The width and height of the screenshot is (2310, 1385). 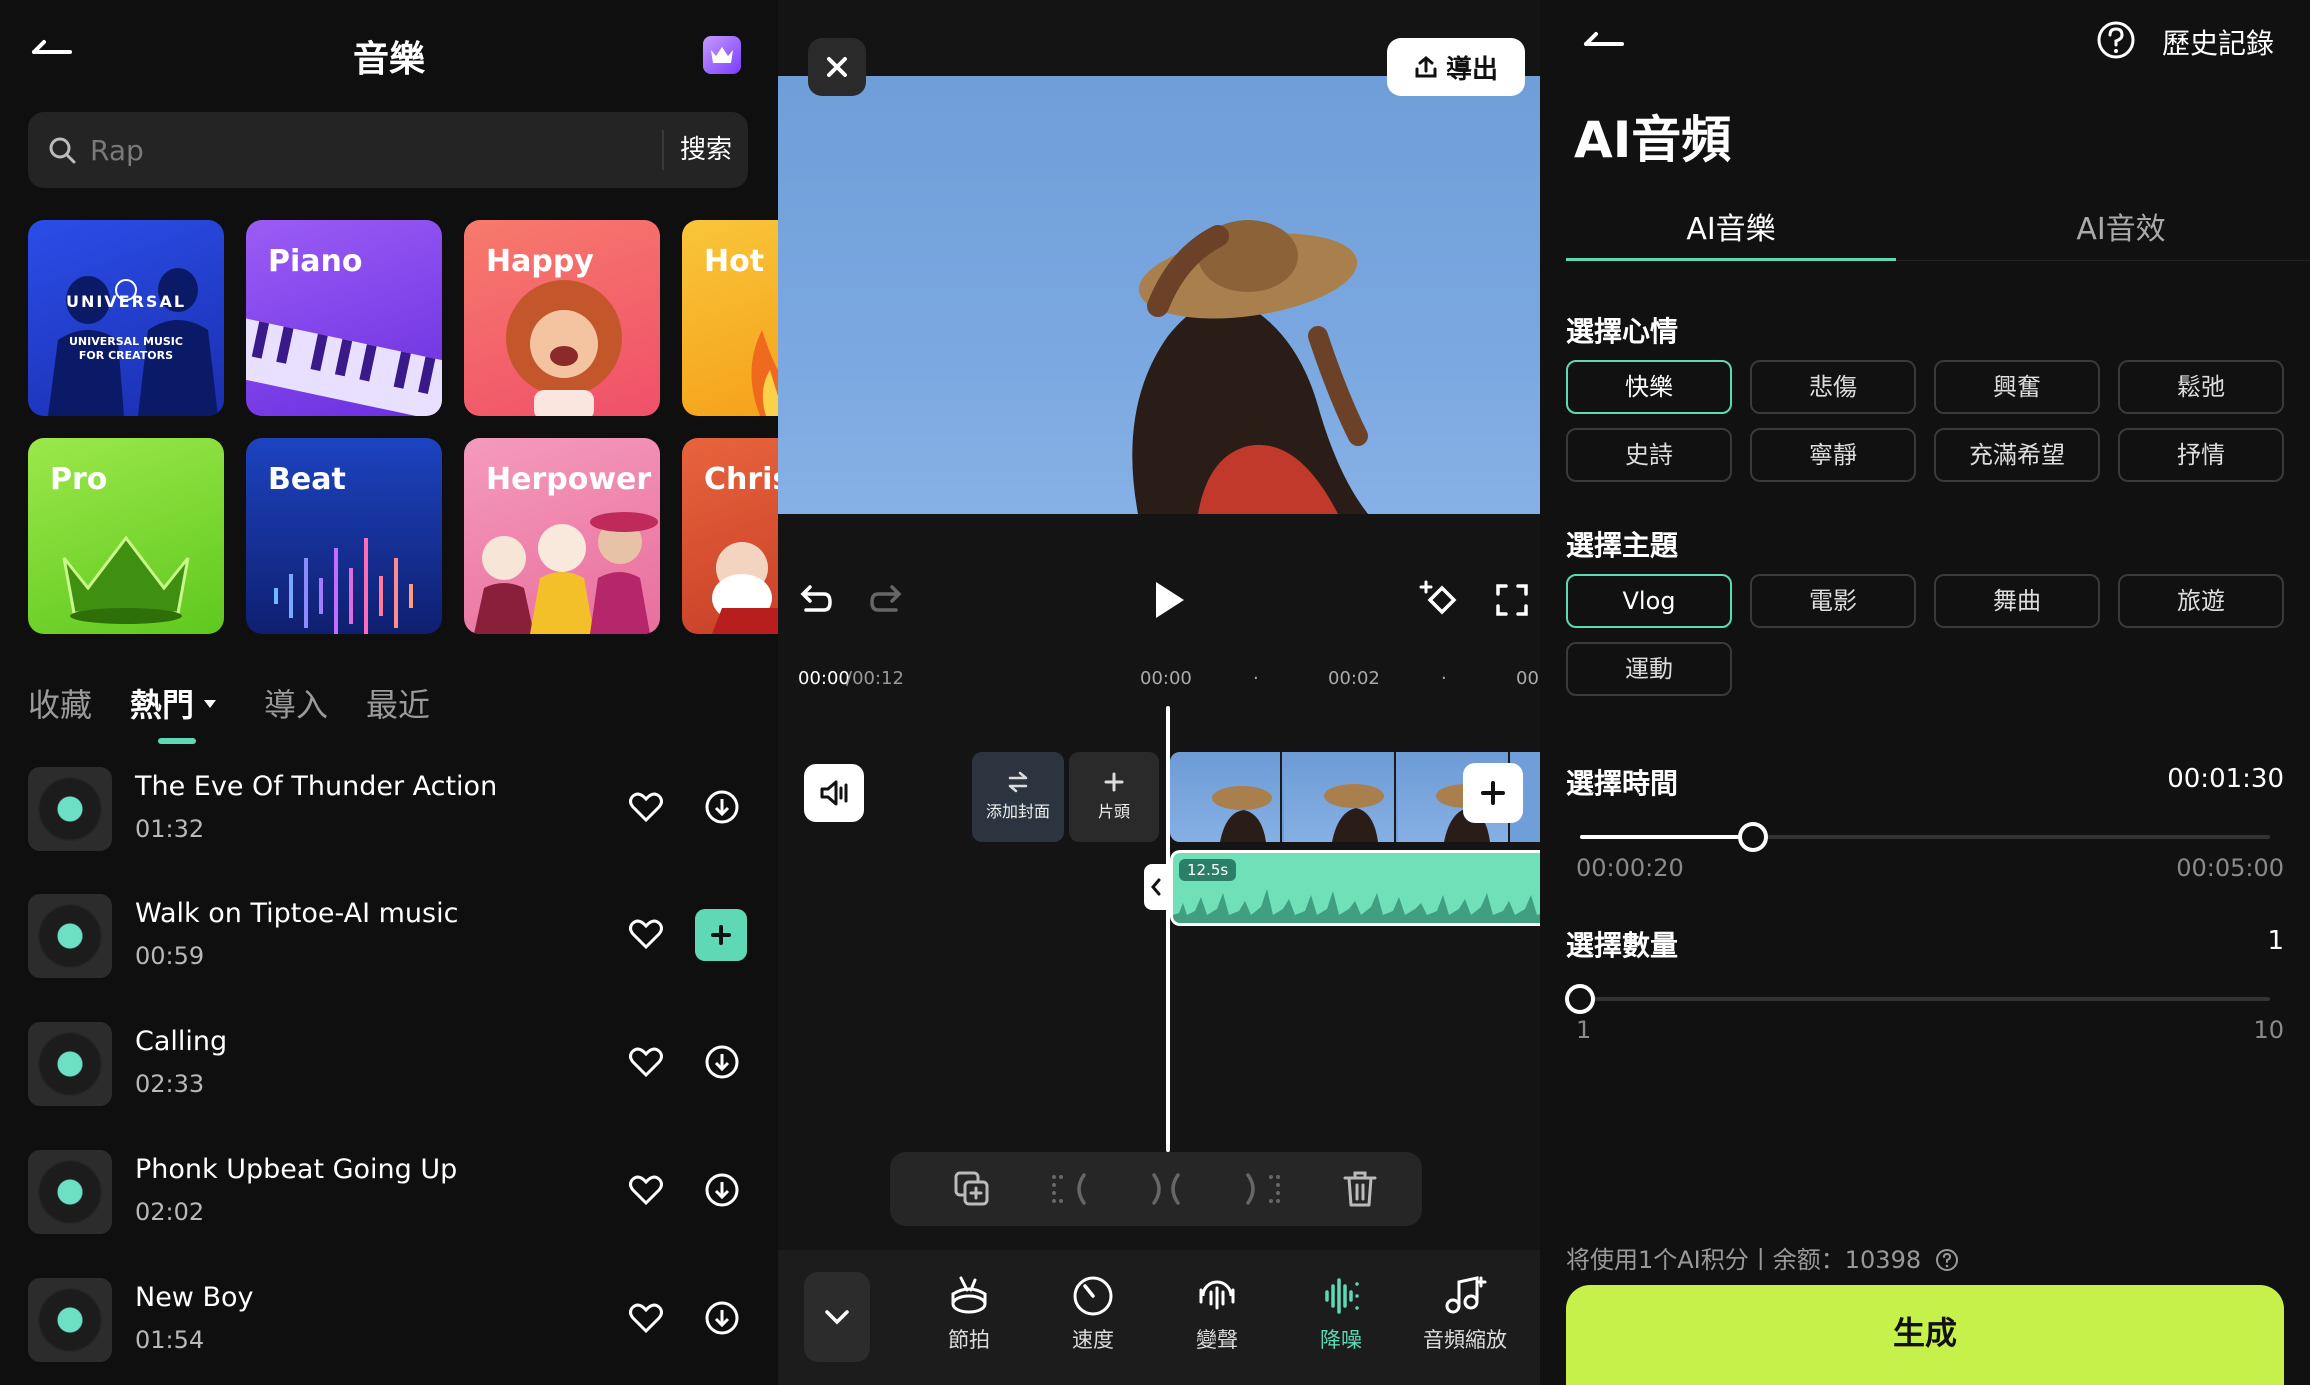 I want to click on tab-hot: 熱門, so click(x=173, y=703).